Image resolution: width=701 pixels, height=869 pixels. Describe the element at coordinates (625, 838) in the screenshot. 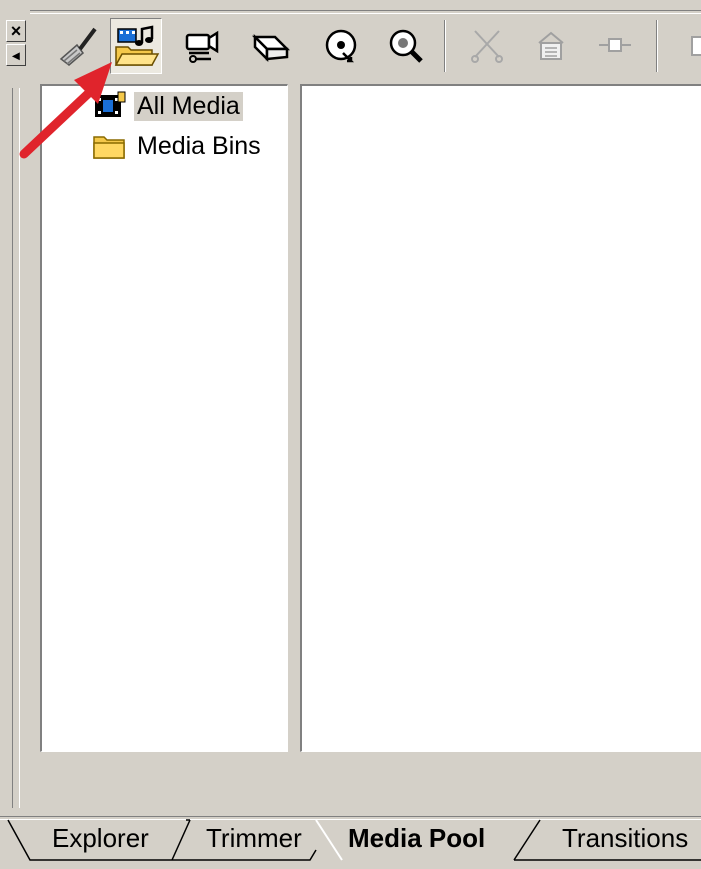

I see `tab-transitions: Transitions` at that location.